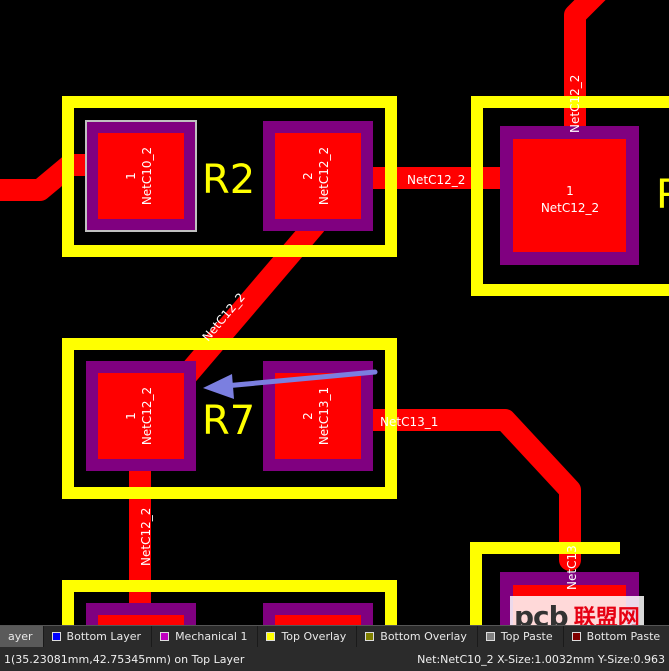 This screenshot has height=671, width=669. I want to click on layer-tab-1: Bottom Layer, so click(98, 636).